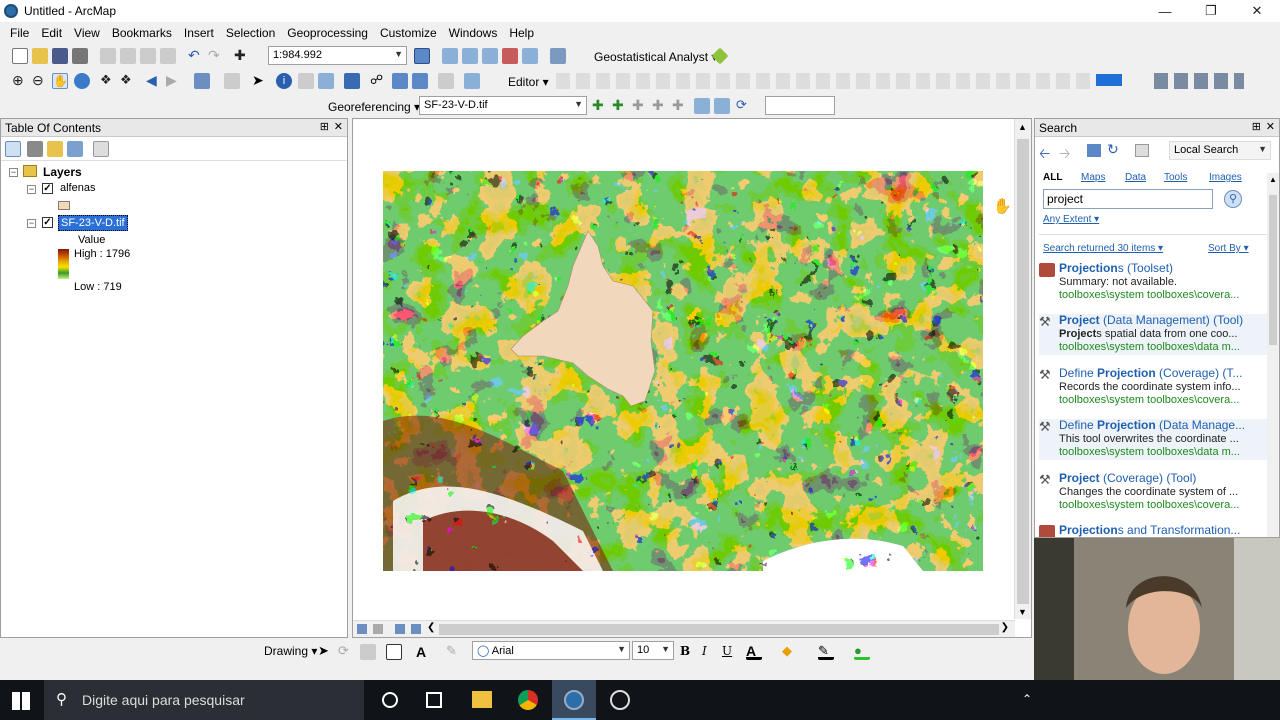 The height and width of the screenshot is (720, 1280). I want to click on home-icon, so click(1094, 150).